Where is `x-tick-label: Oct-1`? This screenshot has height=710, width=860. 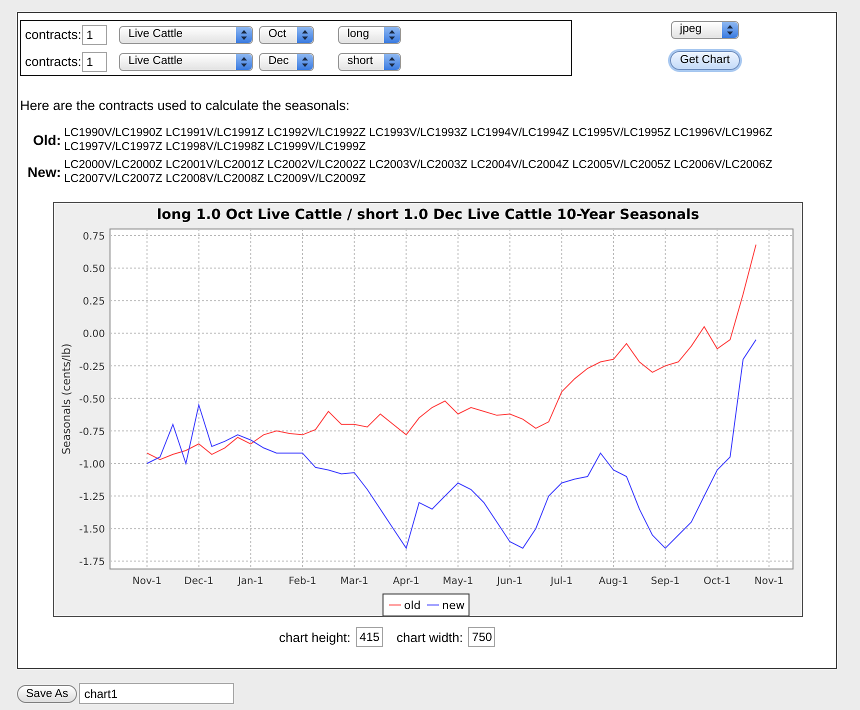 x-tick-label: Oct-1 is located at coordinates (717, 582).